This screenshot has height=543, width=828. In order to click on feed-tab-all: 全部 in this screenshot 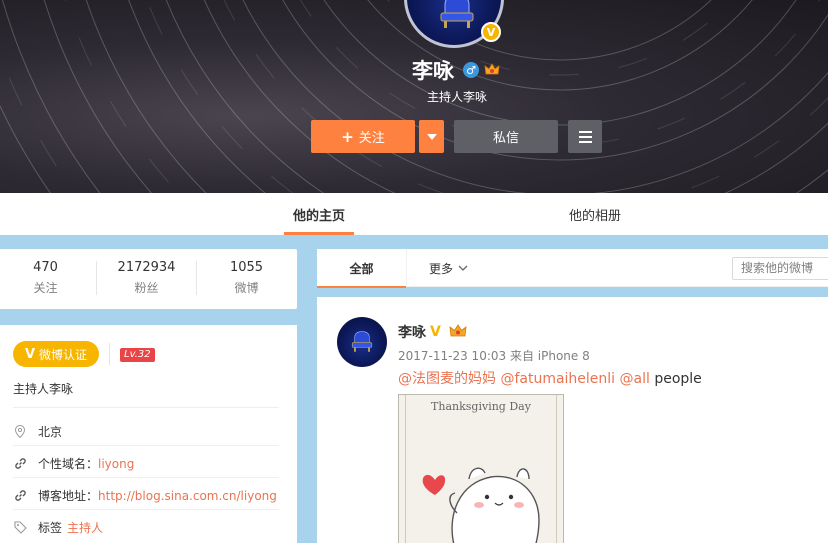, I will do `click(361, 268)`.